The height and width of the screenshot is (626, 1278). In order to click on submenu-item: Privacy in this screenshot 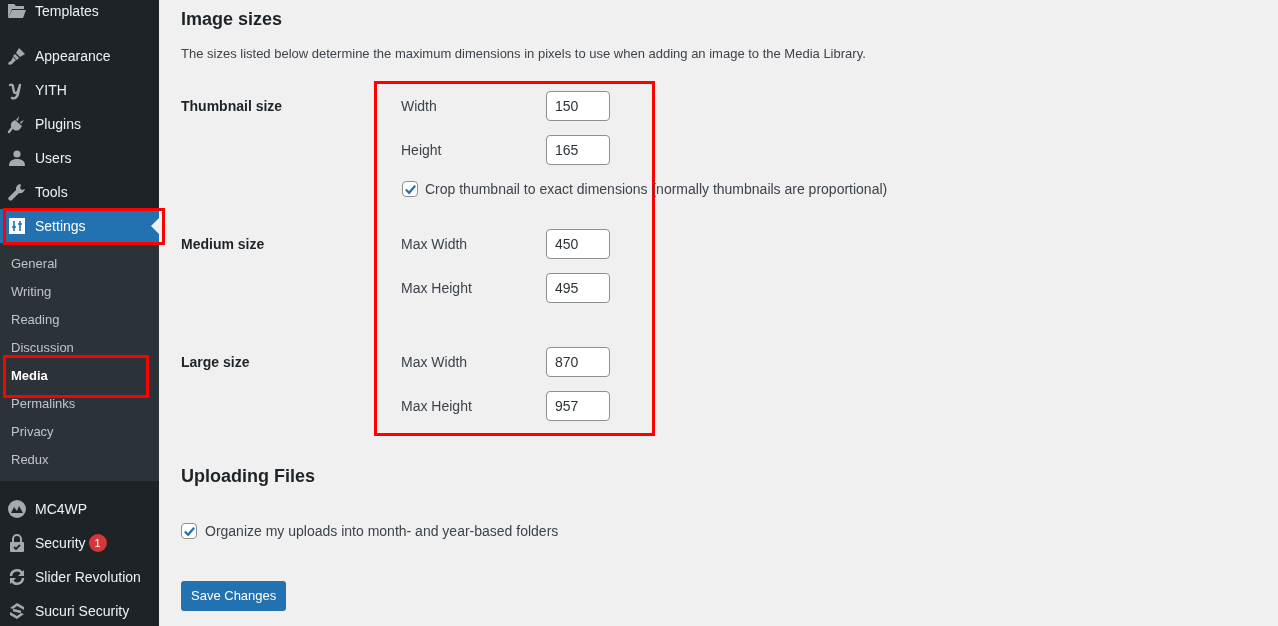, I will do `click(79, 432)`.